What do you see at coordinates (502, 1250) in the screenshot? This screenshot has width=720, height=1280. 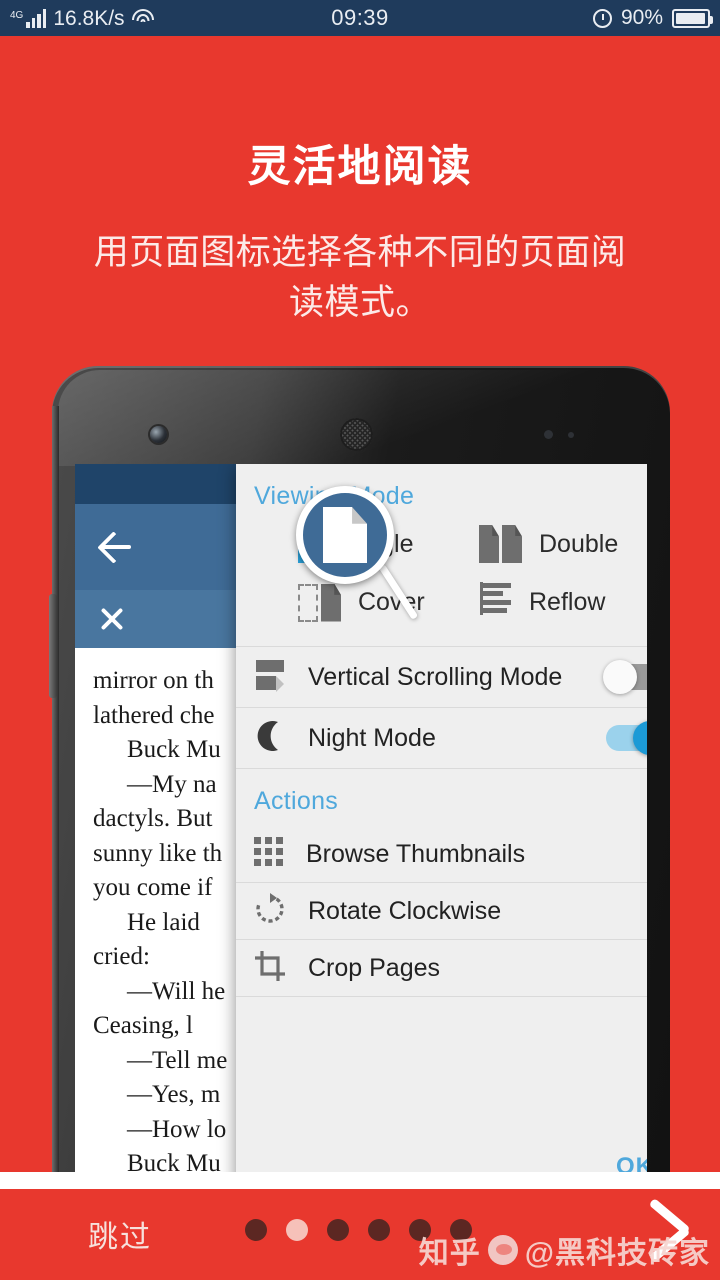 I see `watermark-logo-icon` at bounding box center [502, 1250].